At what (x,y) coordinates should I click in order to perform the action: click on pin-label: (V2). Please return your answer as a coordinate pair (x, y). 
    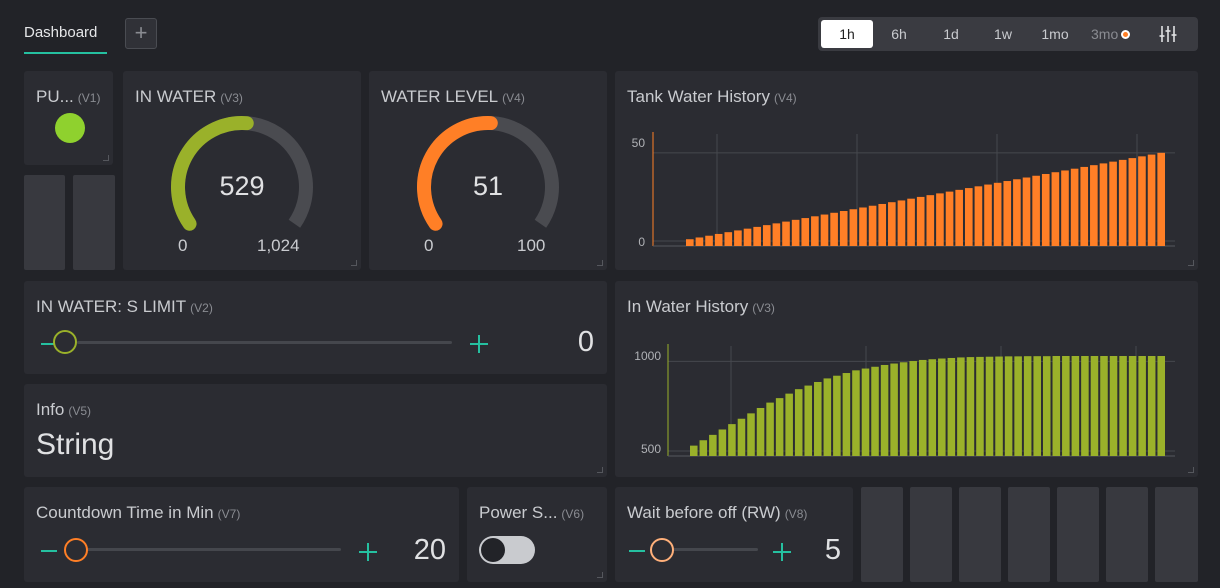
    Looking at the image, I should click on (201, 308).